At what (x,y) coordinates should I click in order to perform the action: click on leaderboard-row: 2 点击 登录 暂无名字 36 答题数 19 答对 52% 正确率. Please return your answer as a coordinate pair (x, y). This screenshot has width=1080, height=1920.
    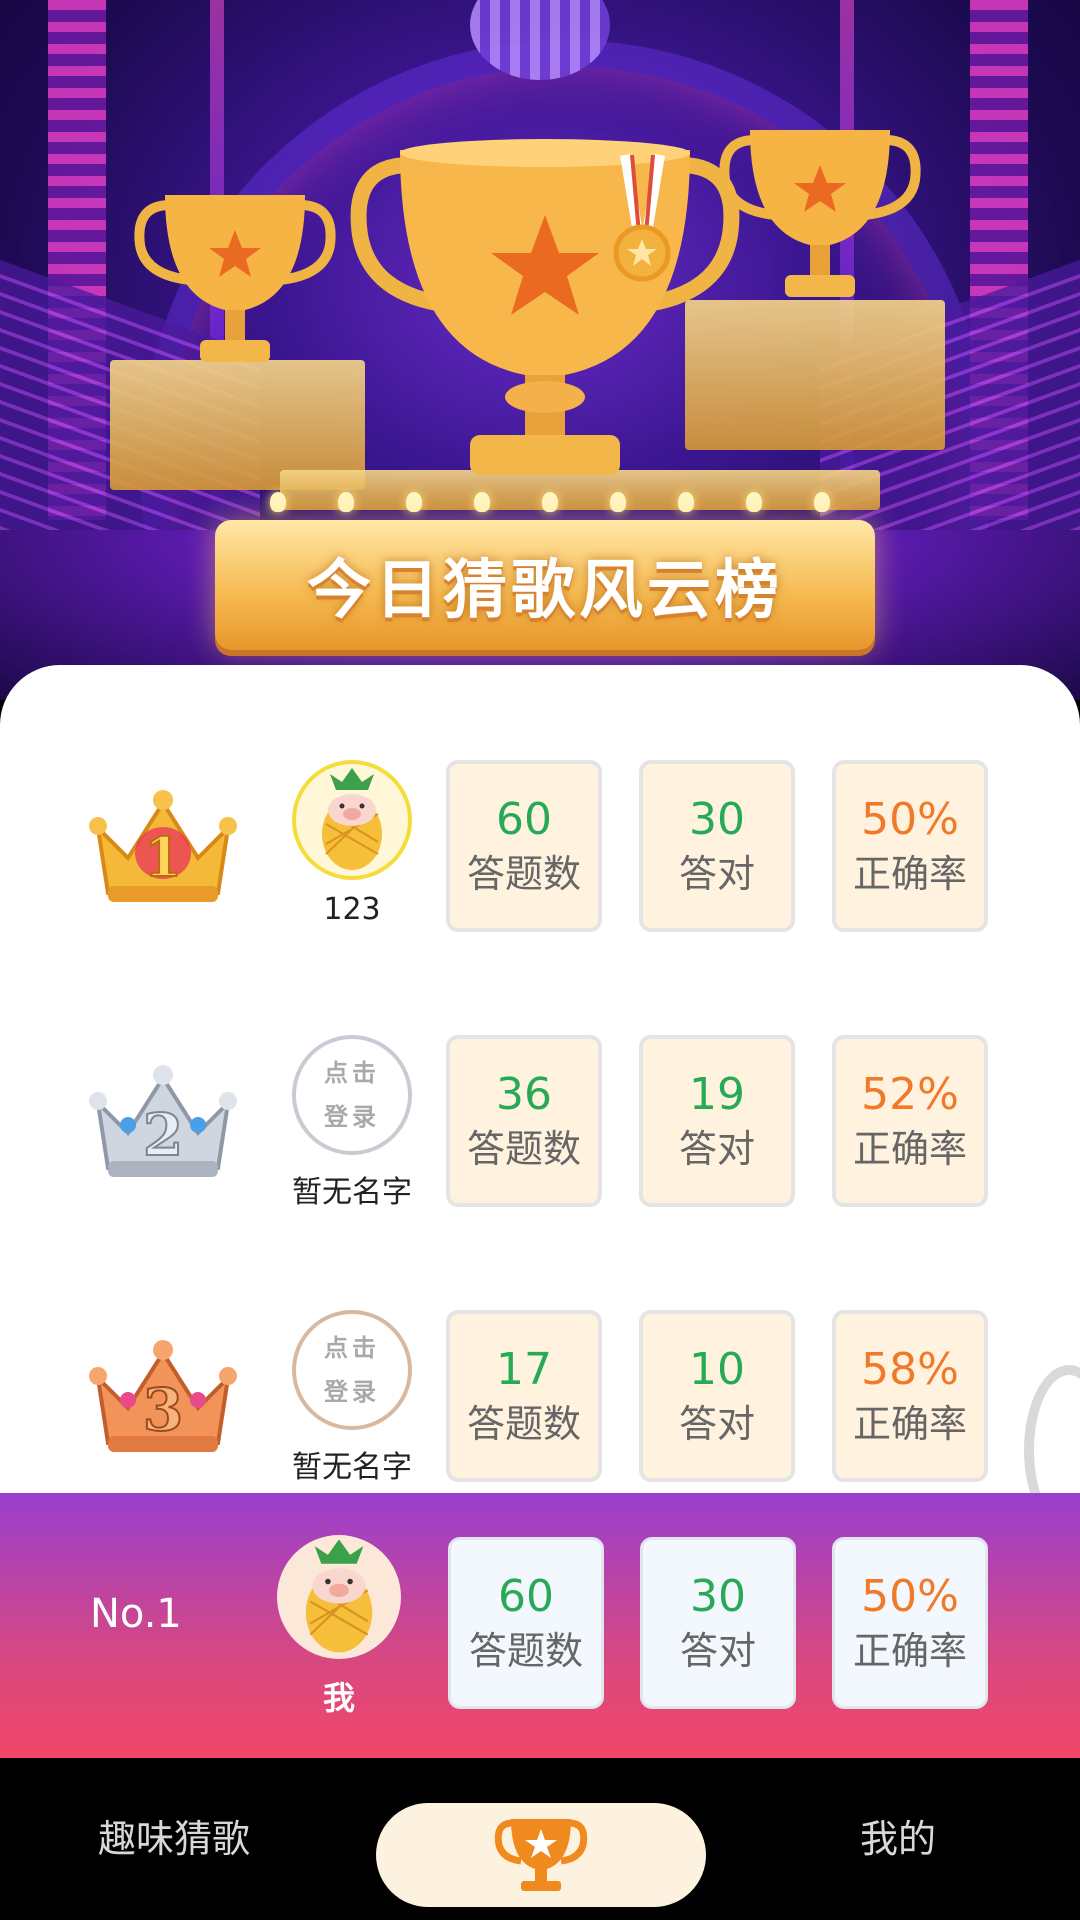
    Looking at the image, I should click on (540, 1125).